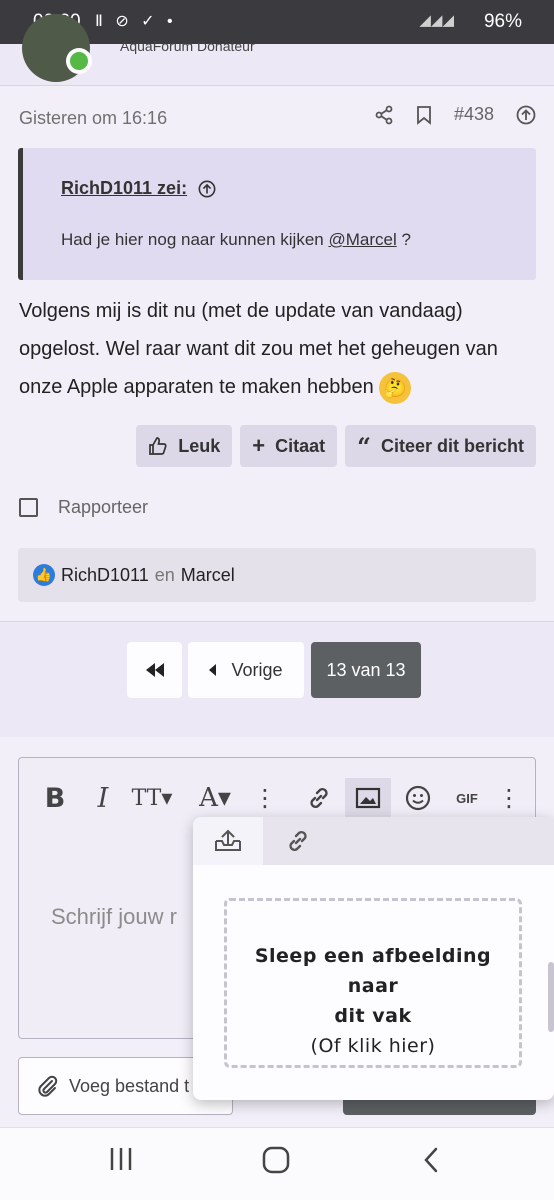 The image size is (554, 1200). What do you see at coordinates (79, 61) in the screenshot?
I see `online-status-icon` at bounding box center [79, 61].